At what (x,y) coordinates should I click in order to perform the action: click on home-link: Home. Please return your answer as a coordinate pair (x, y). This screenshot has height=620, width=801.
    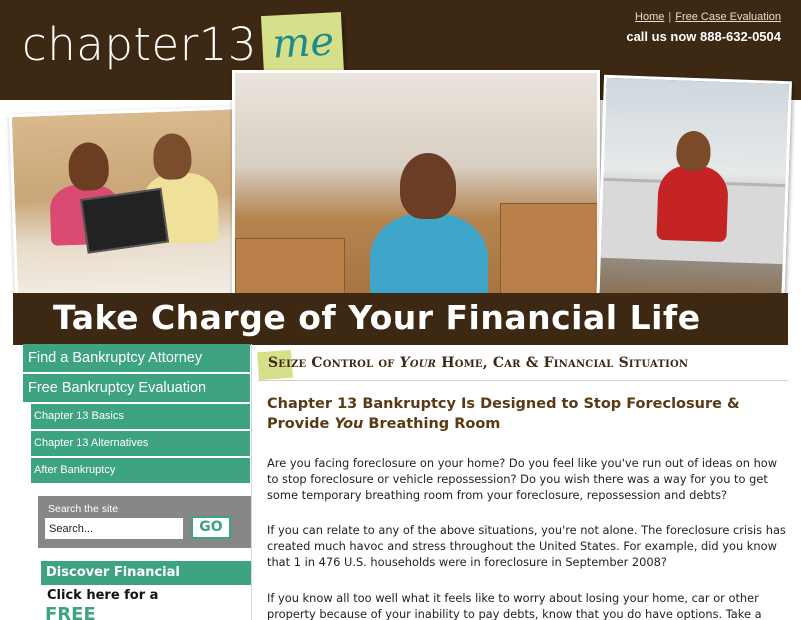
    Looking at the image, I should click on (649, 17).